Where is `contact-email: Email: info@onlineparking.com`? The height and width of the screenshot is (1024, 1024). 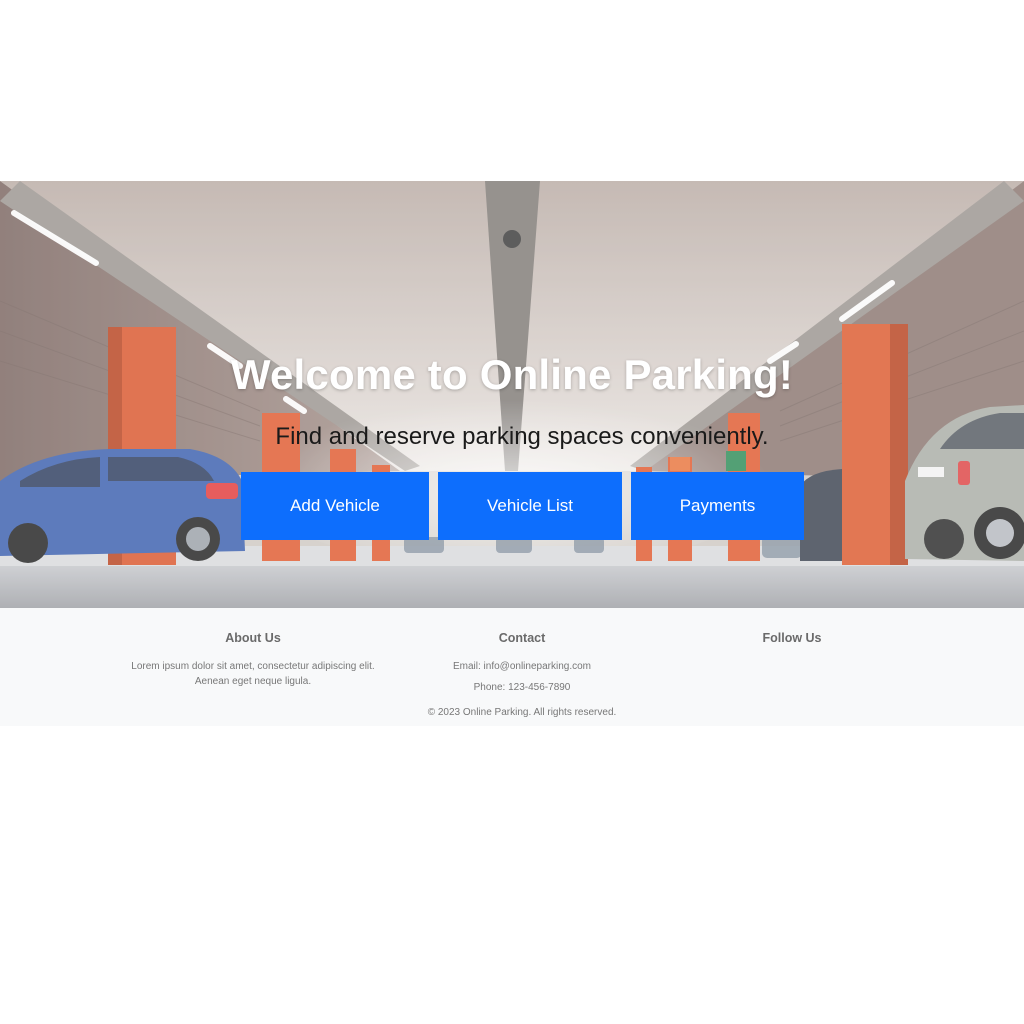 contact-email: Email: info@onlineparking.com is located at coordinates (522, 666).